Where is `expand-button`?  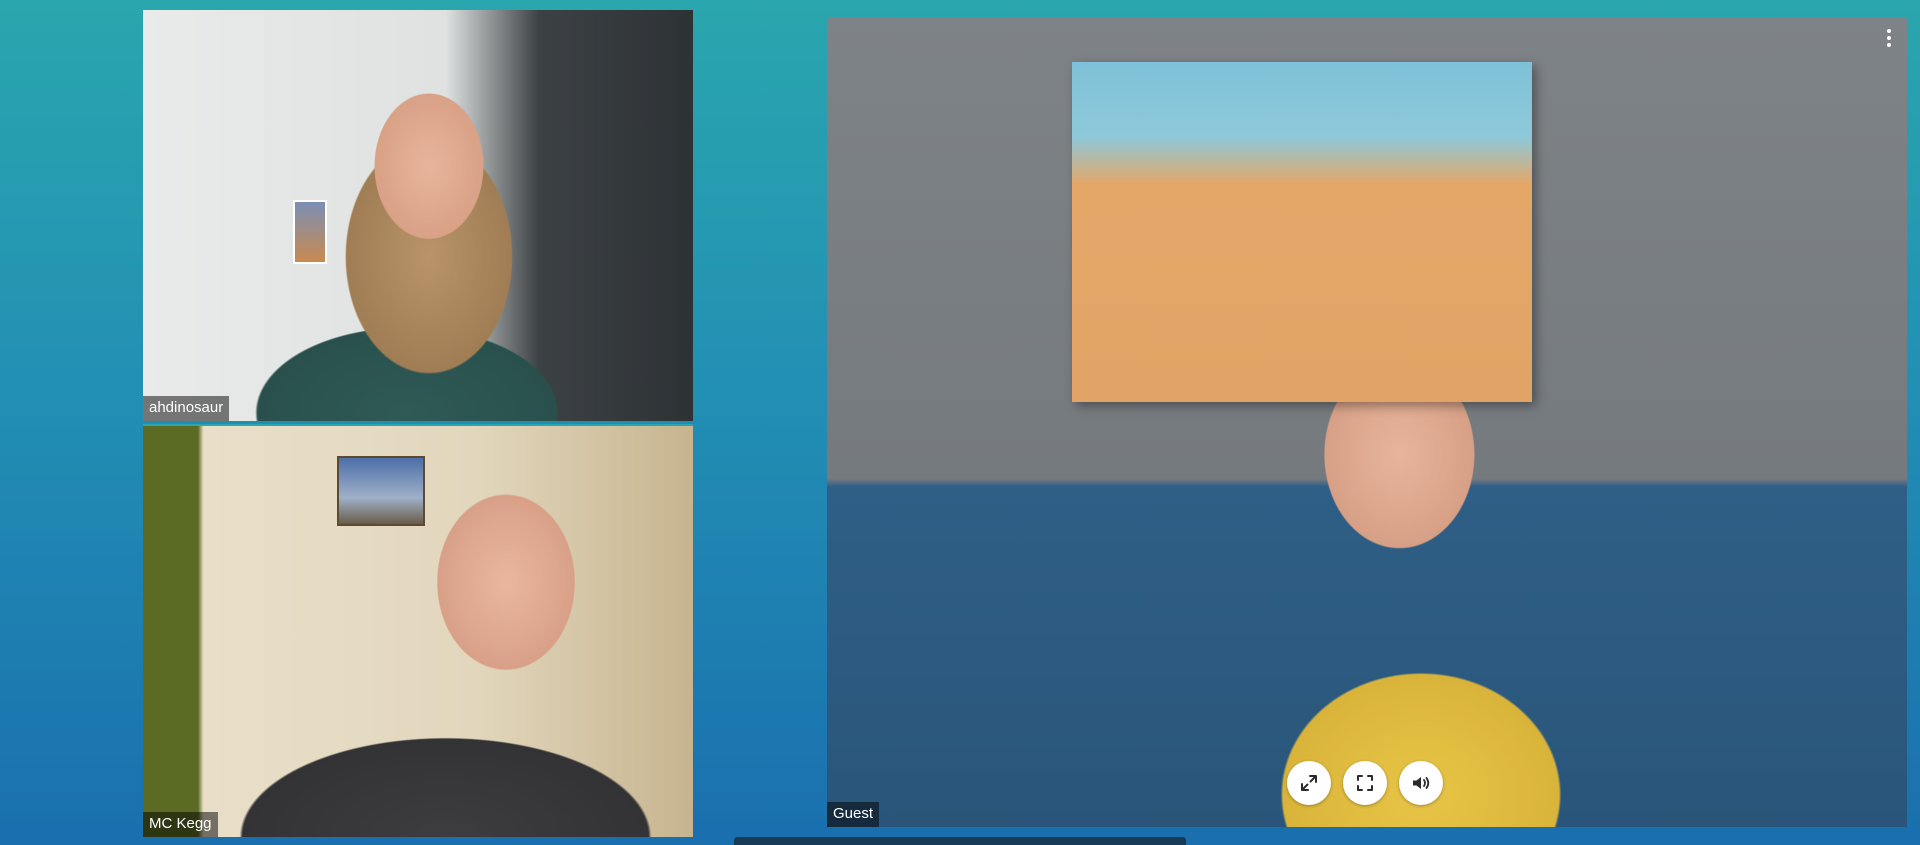
expand-button is located at coordinates (1309, 783).